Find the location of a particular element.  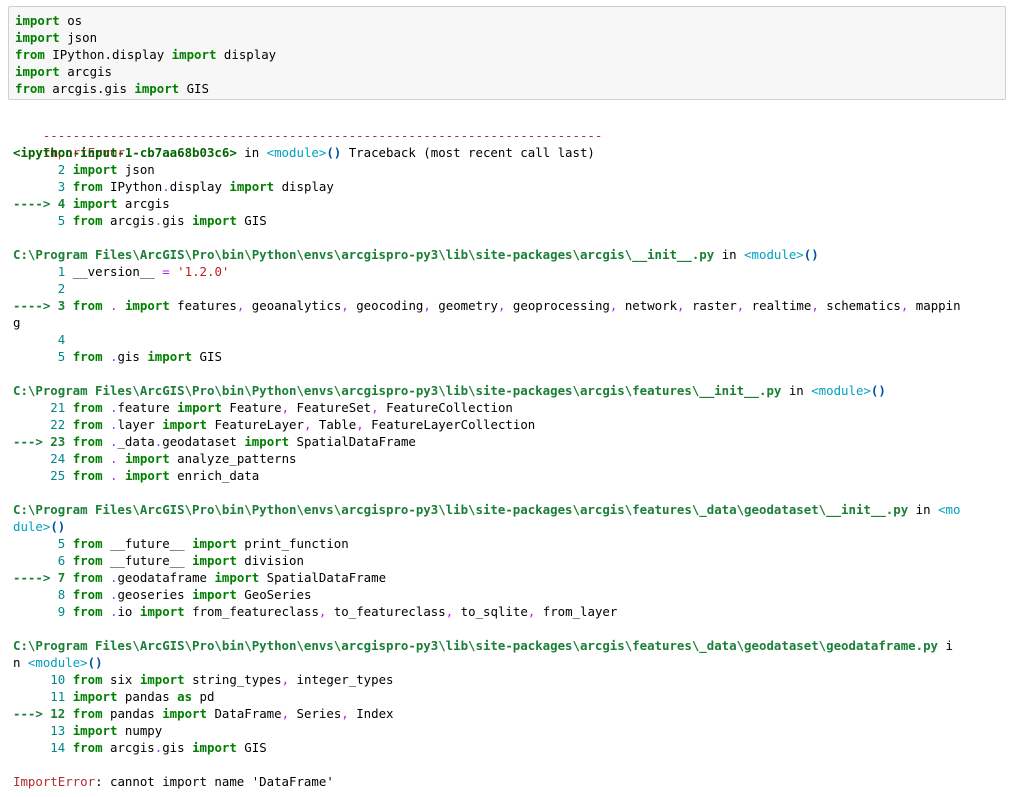

code-text: geocoding is located at coordinates (386, 305).